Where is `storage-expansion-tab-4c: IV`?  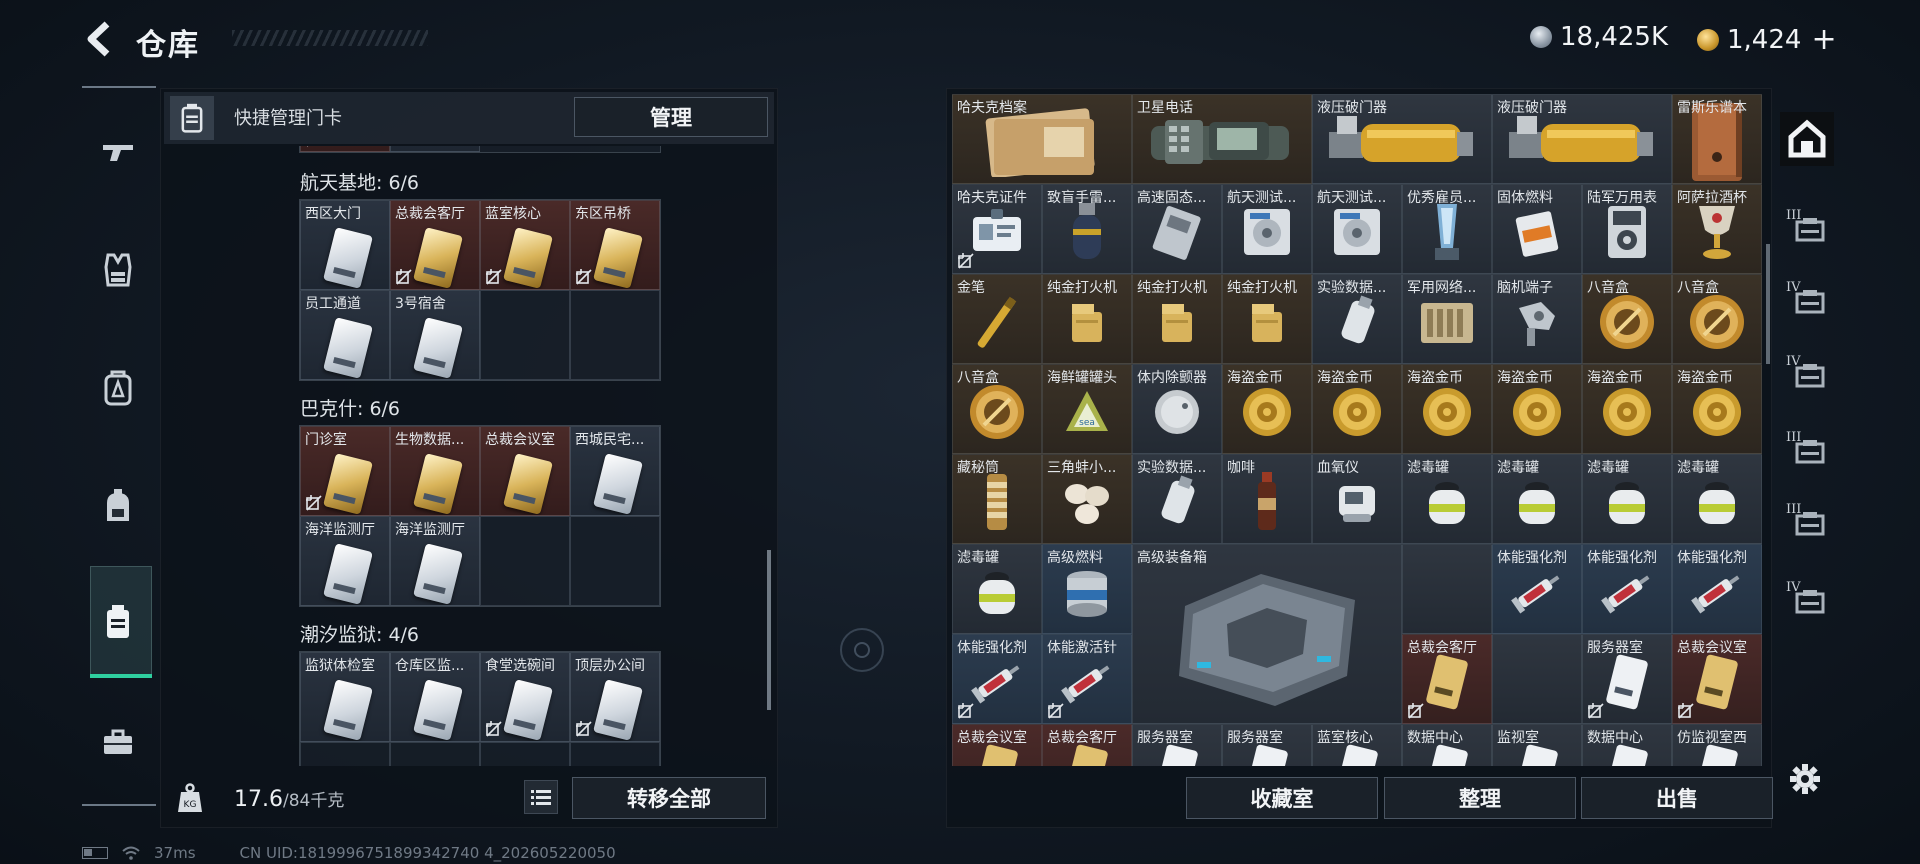 storage-expansion-tab-4c: IV is located at coordinates (1807, 599).